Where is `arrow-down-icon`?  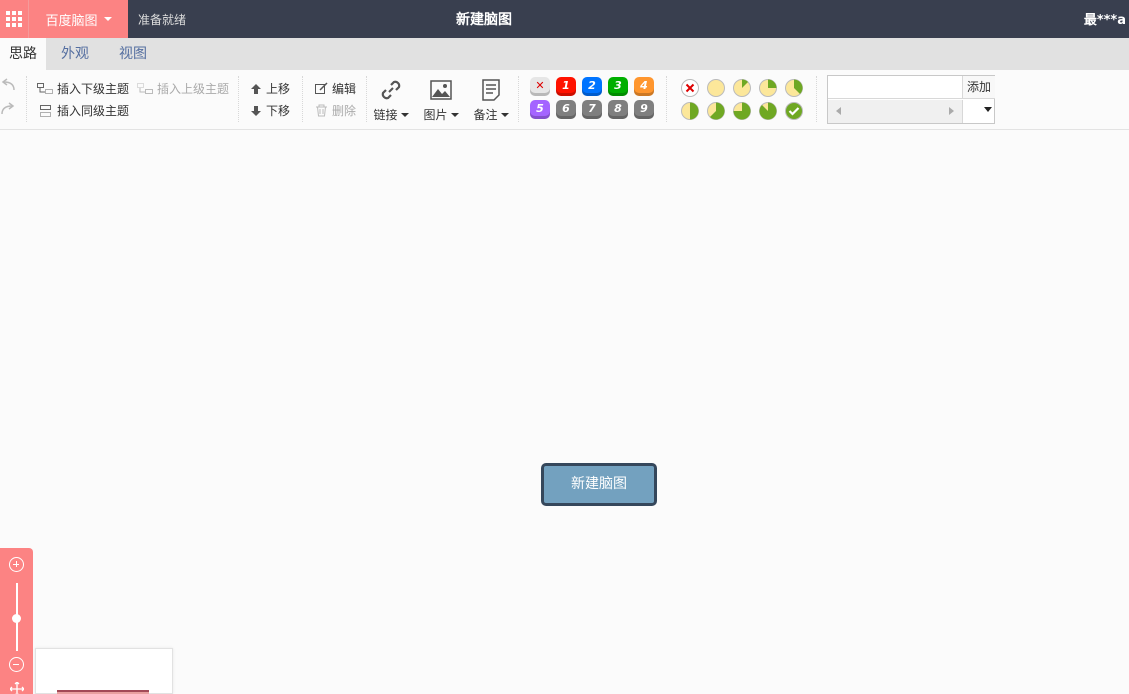
arrow-down-icon is located at coordinates (256, 110).